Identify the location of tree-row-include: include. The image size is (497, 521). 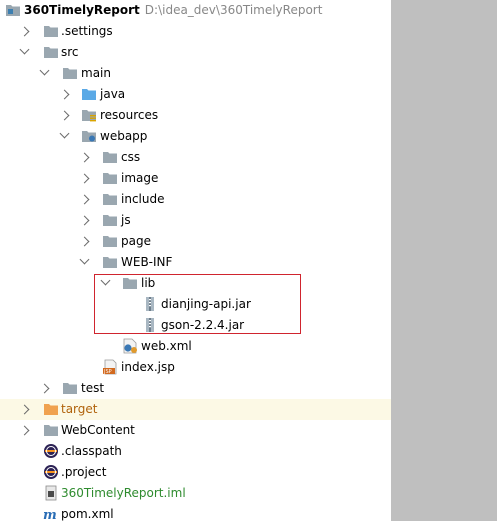
(195, 199).